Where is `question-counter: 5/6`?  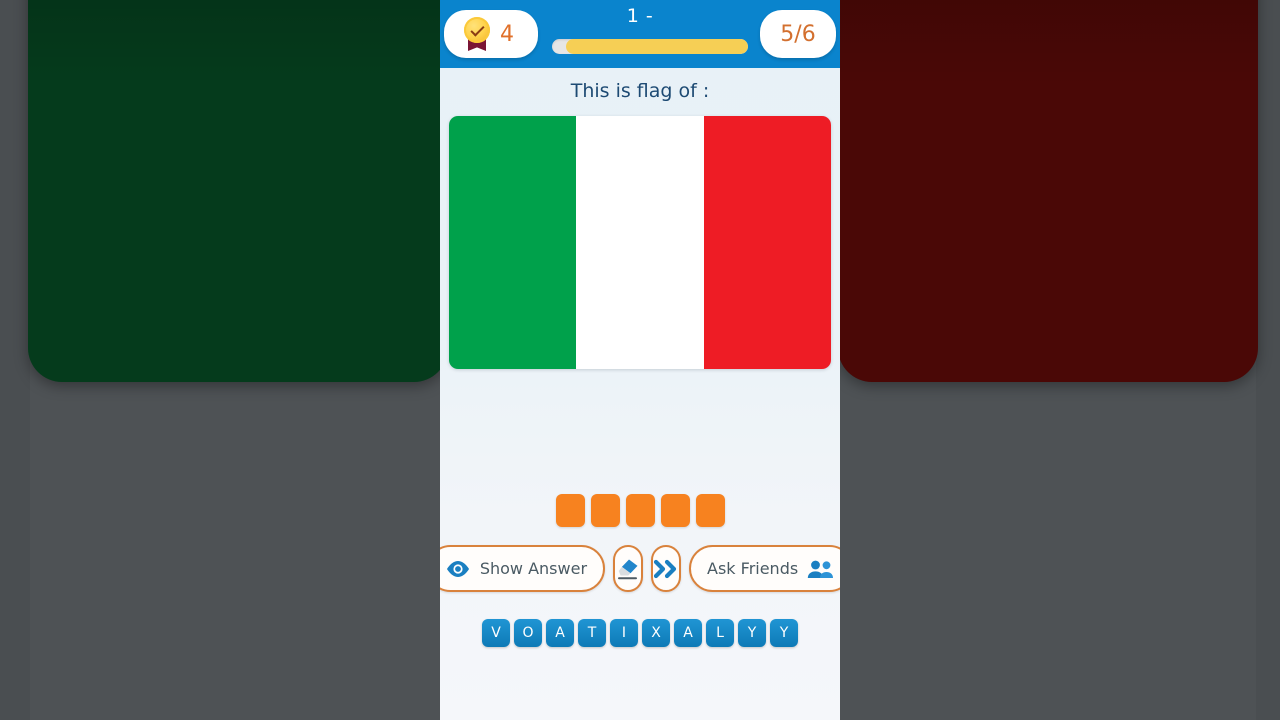 question-counter: 5/6 is located at coordinates (798, 34).